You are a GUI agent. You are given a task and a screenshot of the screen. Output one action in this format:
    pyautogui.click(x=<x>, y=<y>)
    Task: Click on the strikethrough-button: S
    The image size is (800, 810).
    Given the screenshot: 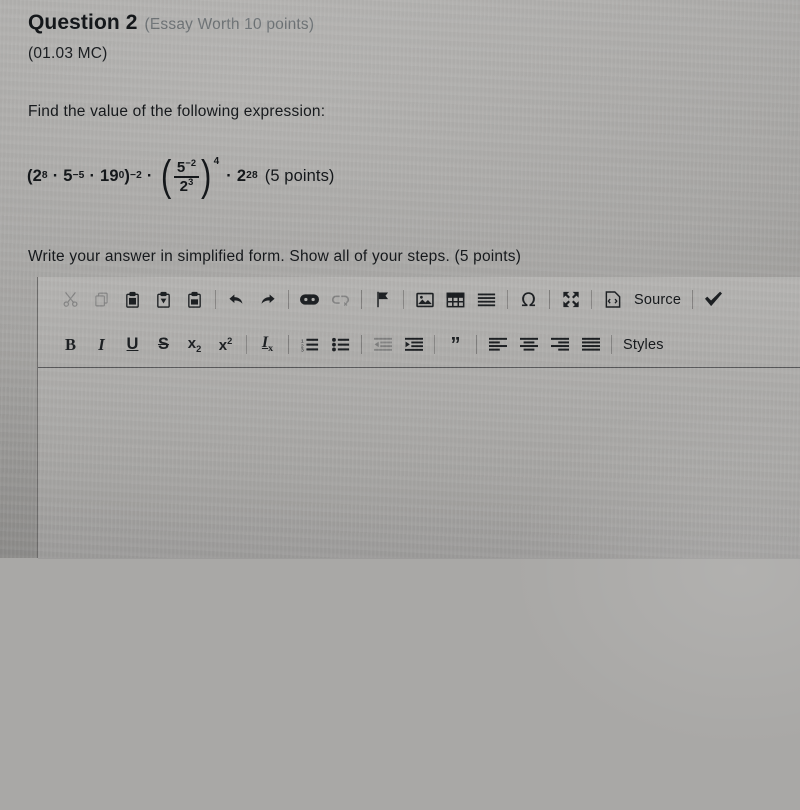 What is the action you would take?
    pyautogui.click(x=163, y=345)
    